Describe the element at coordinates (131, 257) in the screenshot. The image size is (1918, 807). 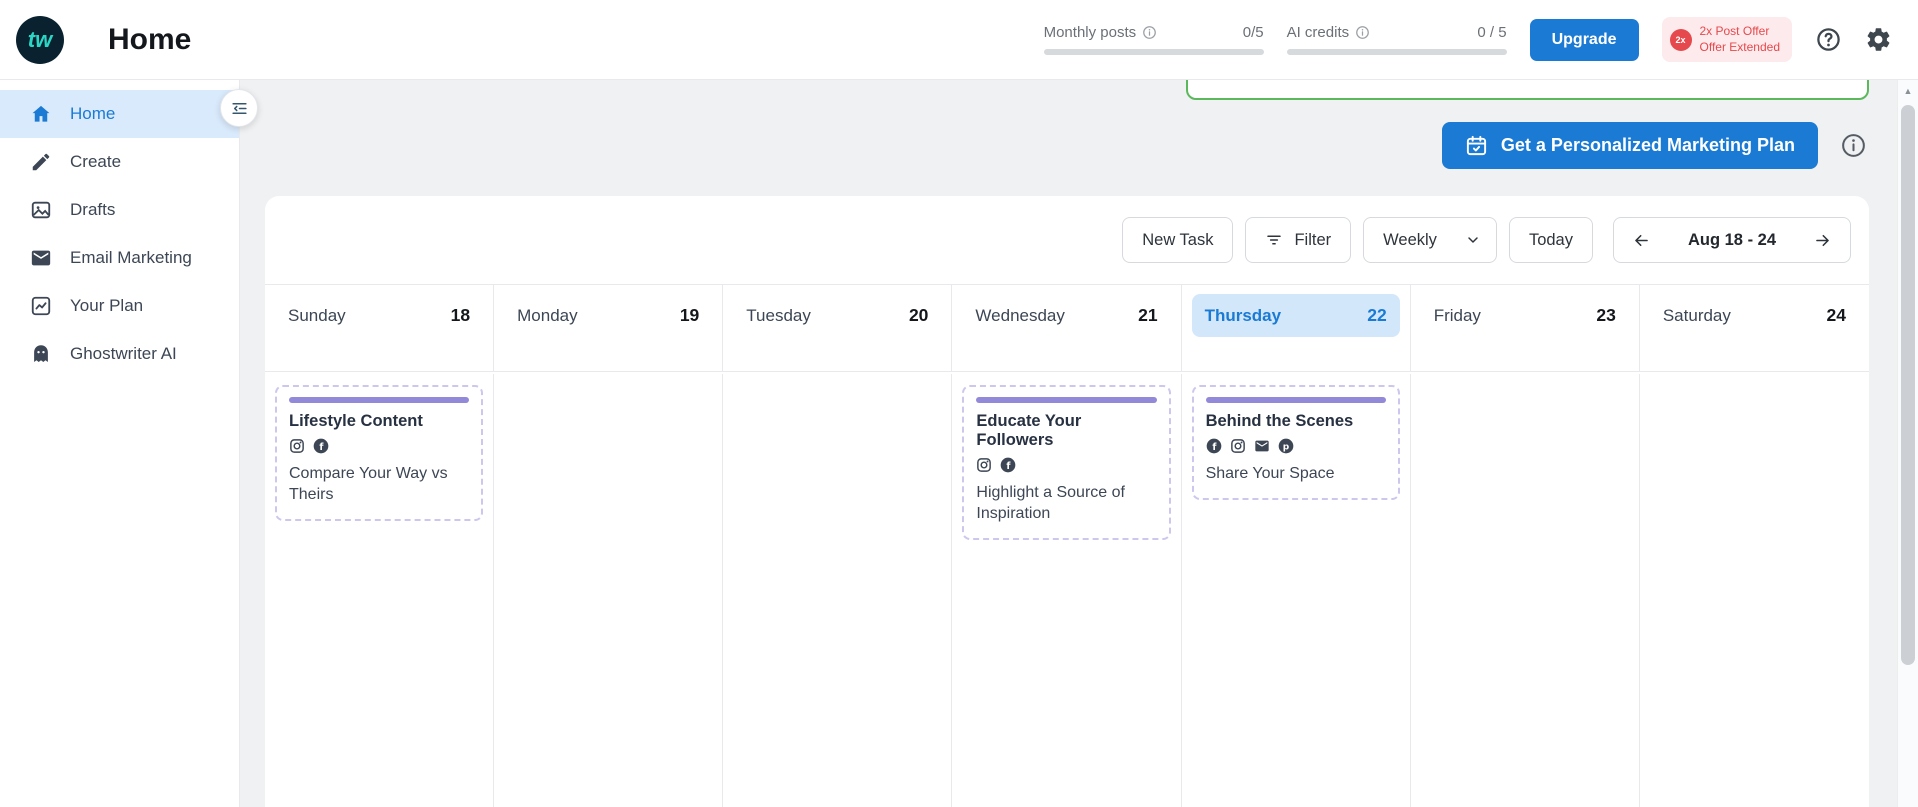
I see `sidebar-item-label: Email Marketing` at that location.